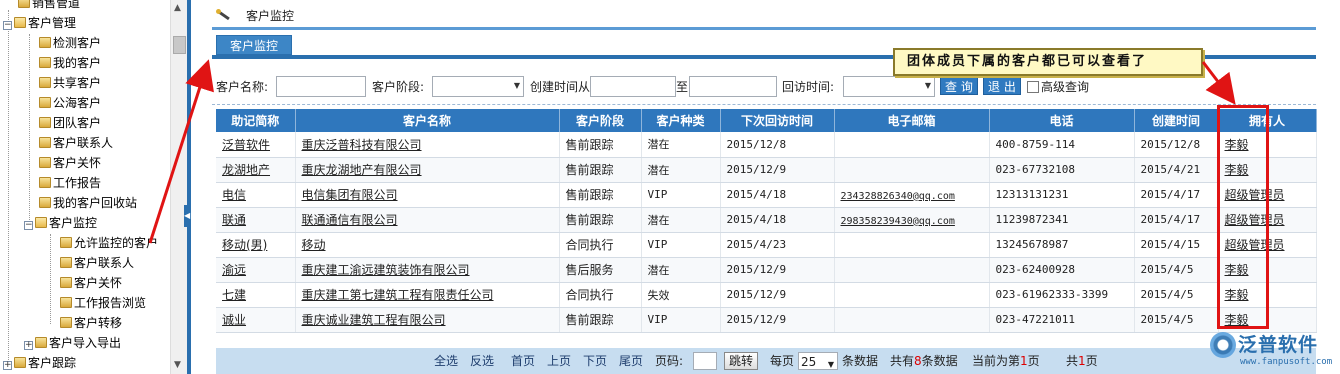 Image resolution: width=1340 pixels, height=374 pixels. What do you see at coordinates (1033, 87) in the screenshot?
I see `advanced-query-checkbox` at bounding box center [1033, 87].